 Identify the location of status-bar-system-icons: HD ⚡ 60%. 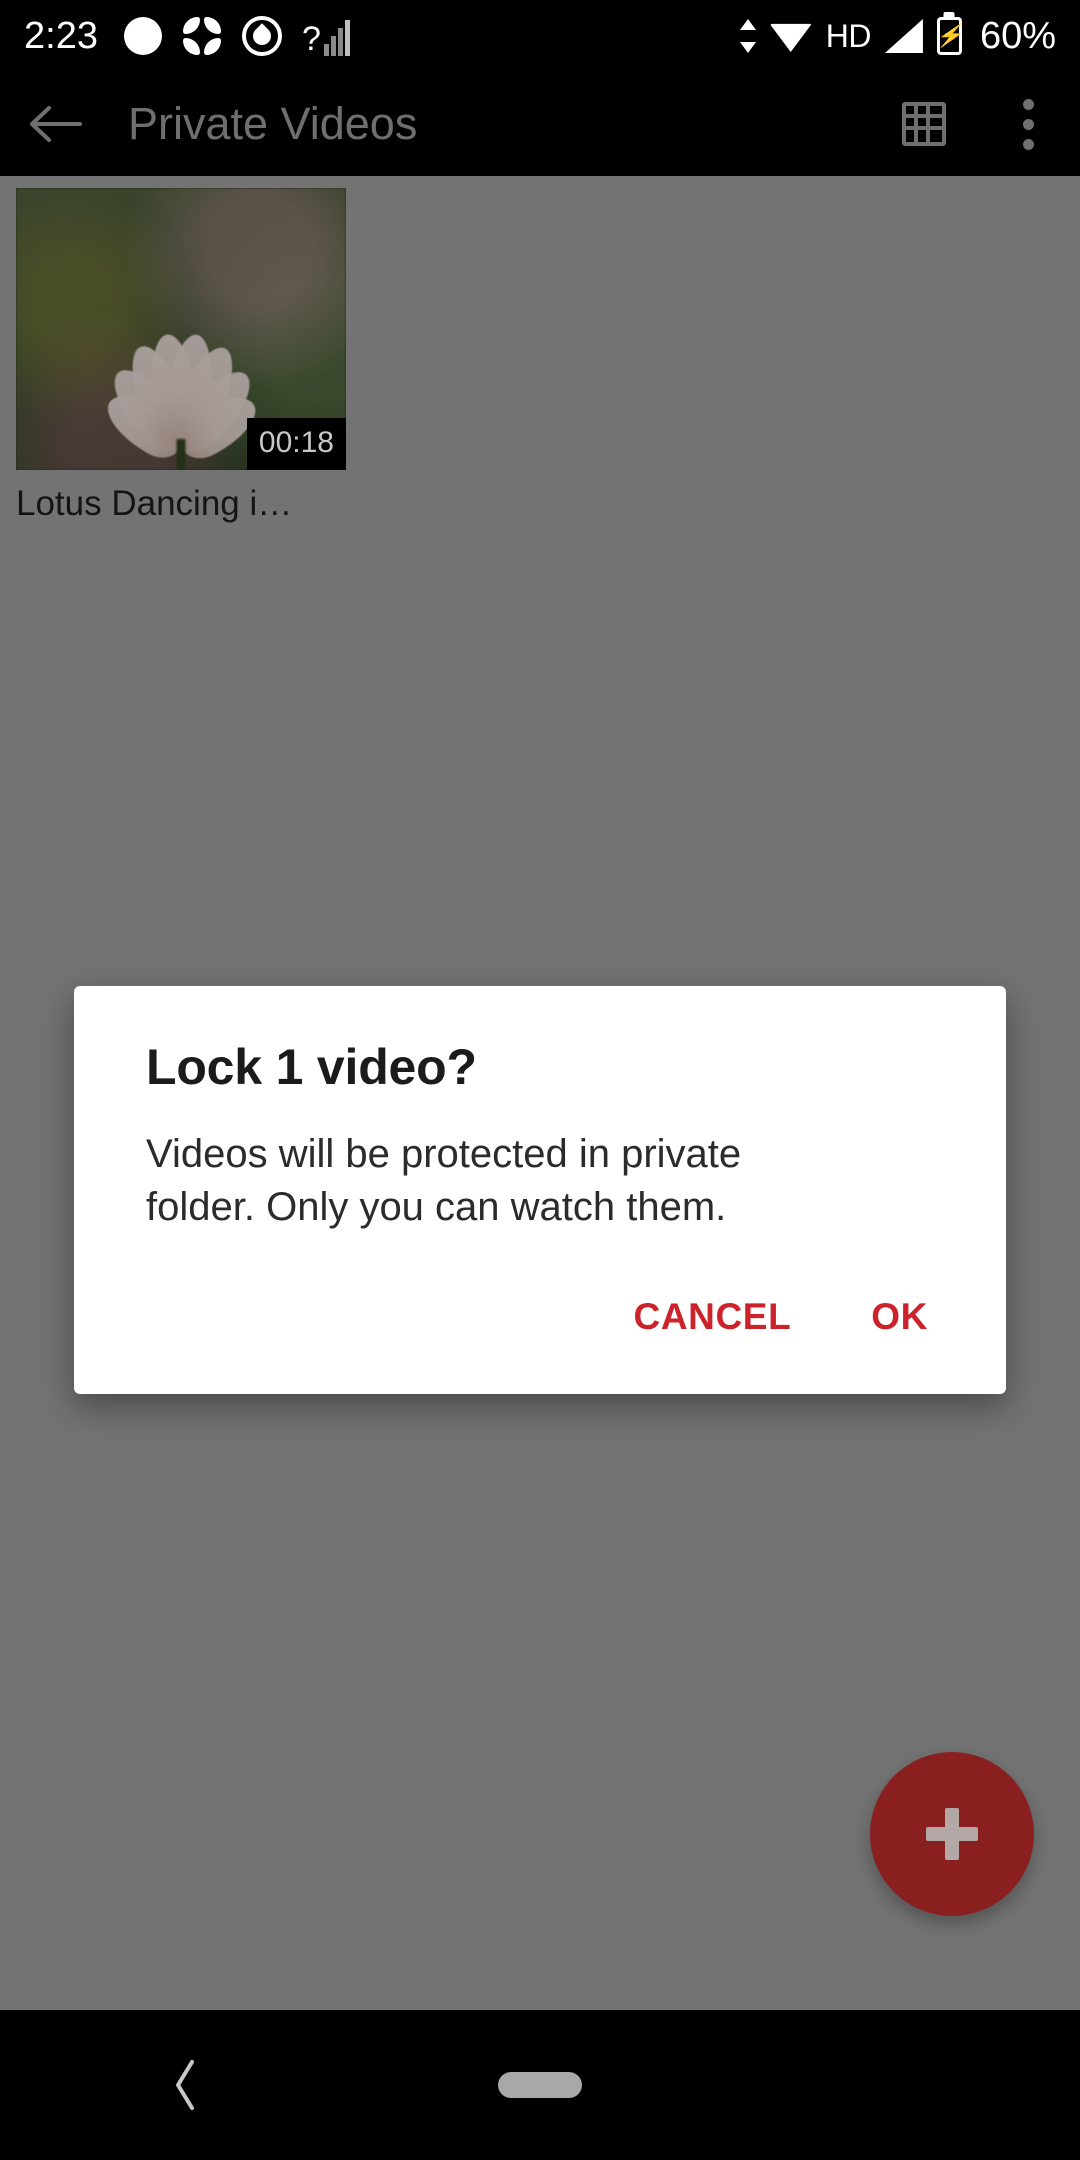
(897, 36).